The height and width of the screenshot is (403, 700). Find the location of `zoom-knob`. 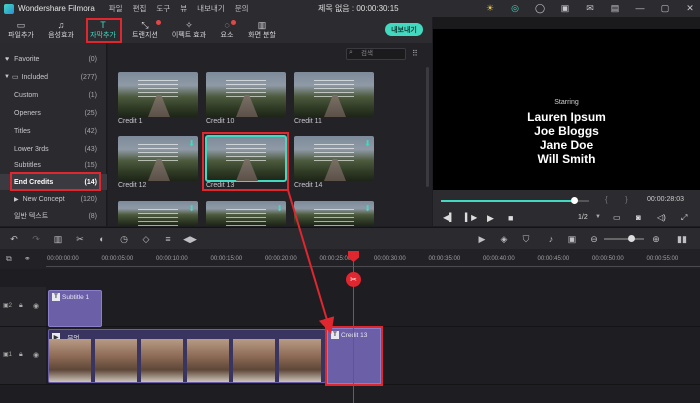

zoom-knob is located at coordinates (631, 238).